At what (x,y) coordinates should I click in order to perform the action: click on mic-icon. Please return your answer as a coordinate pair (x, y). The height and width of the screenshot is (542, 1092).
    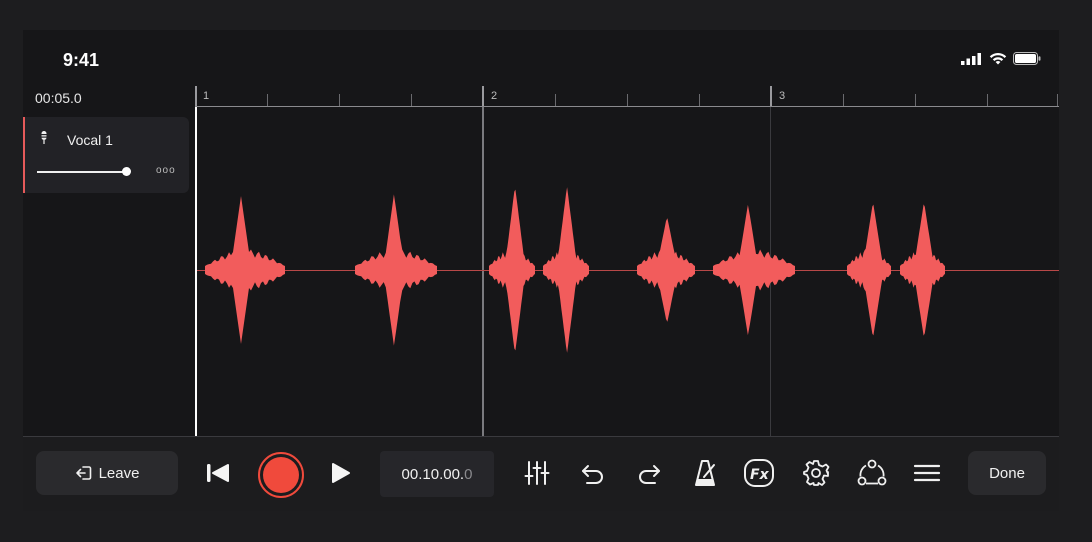
    Looking at the image, I should click on (44, 137).